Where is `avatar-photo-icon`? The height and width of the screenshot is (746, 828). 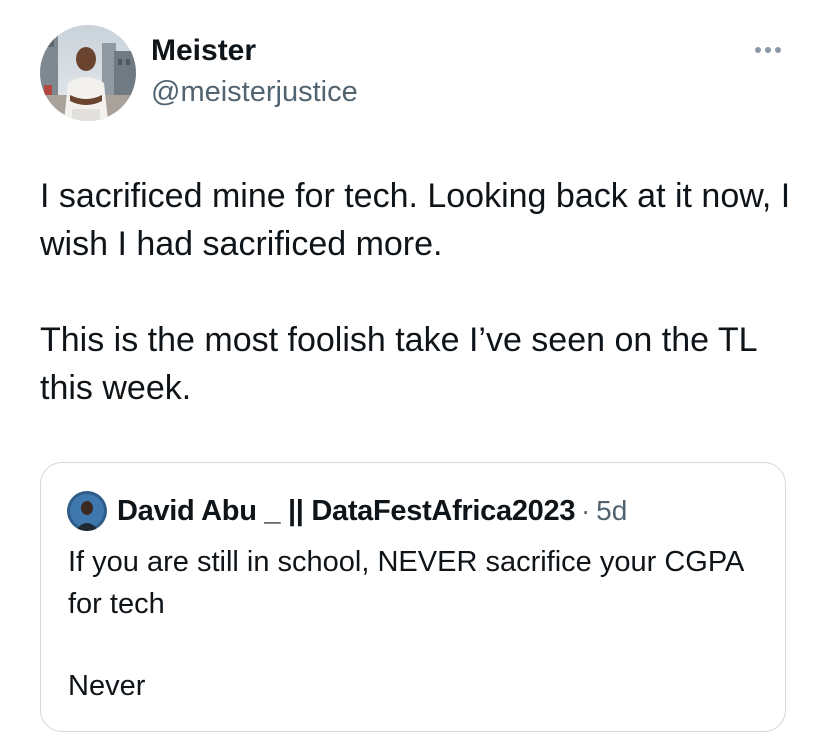
avatar-photo-icon is located at coordinates (88, 73).